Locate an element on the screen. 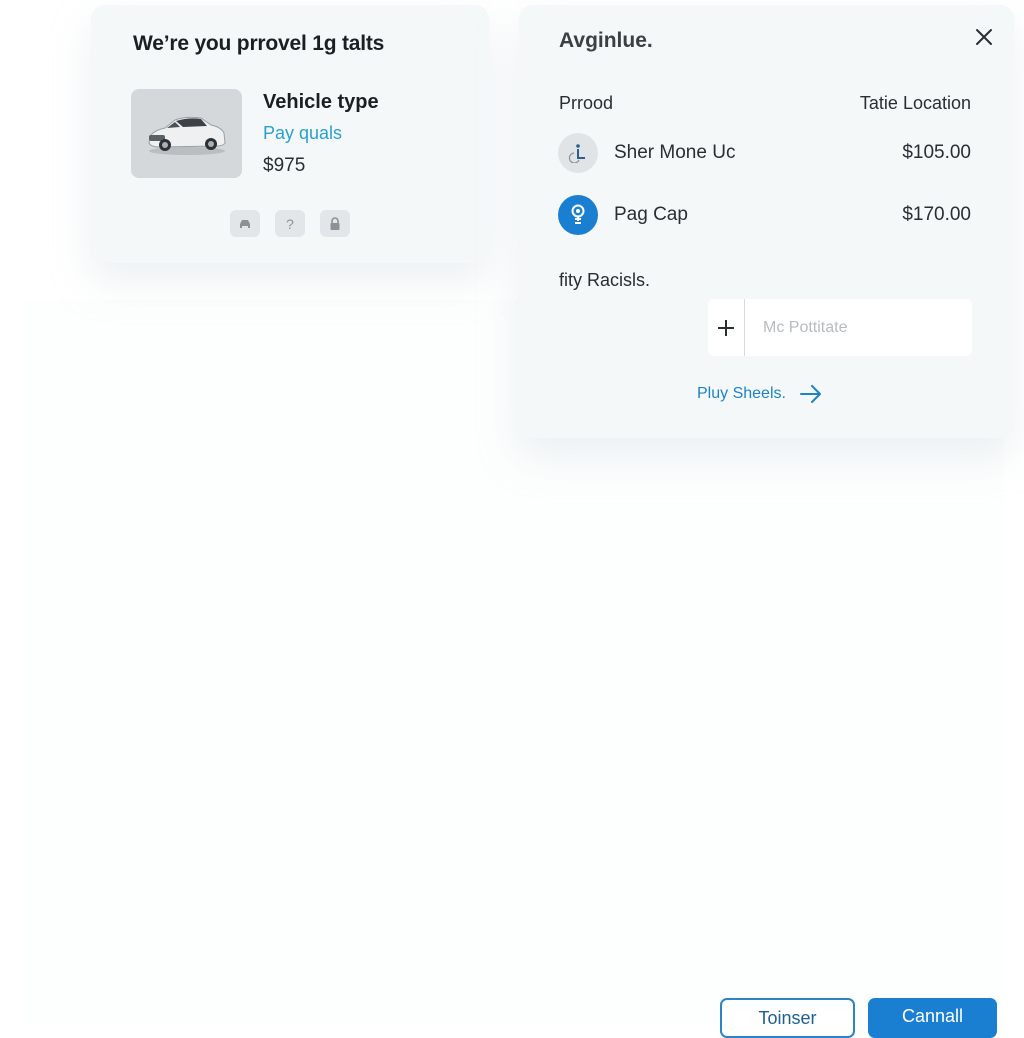 The image size is (1024, 1038). action-link: Pluy Sheels. is located at coordinates (759, 394).